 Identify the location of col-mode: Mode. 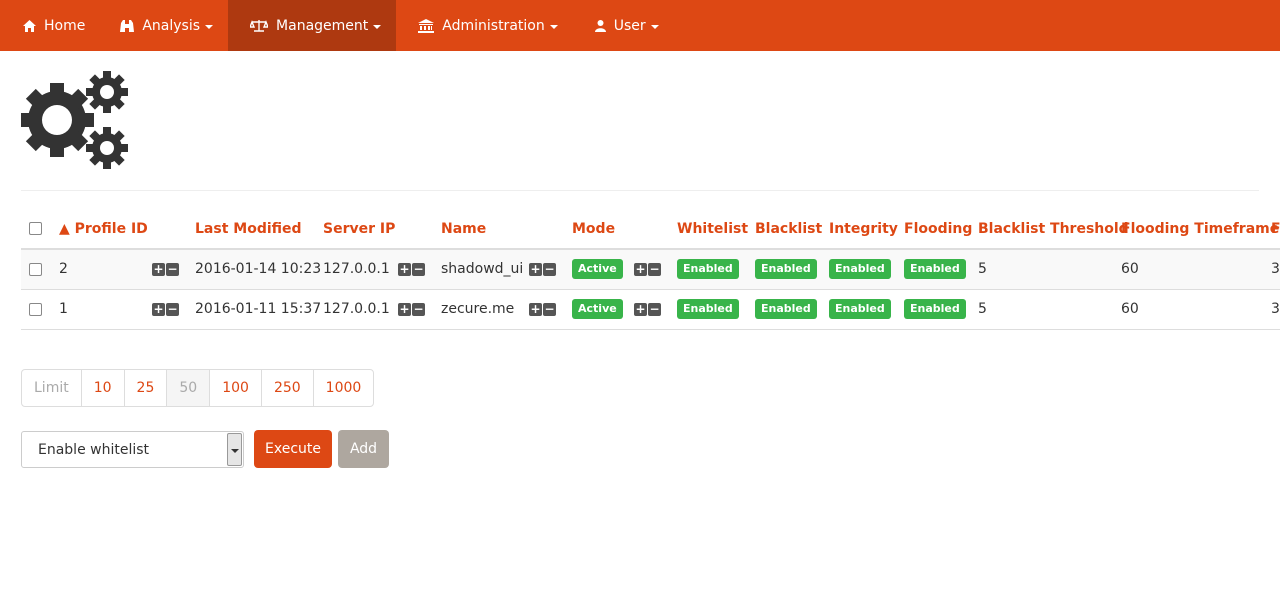
(595, 229).